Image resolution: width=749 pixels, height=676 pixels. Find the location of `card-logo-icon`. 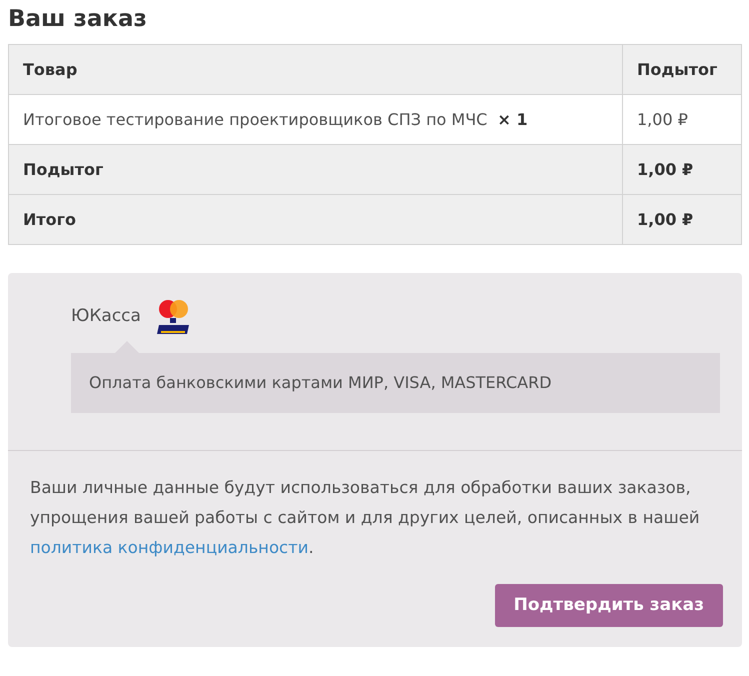

card-logo-icon is located at coordinates (173, 316).